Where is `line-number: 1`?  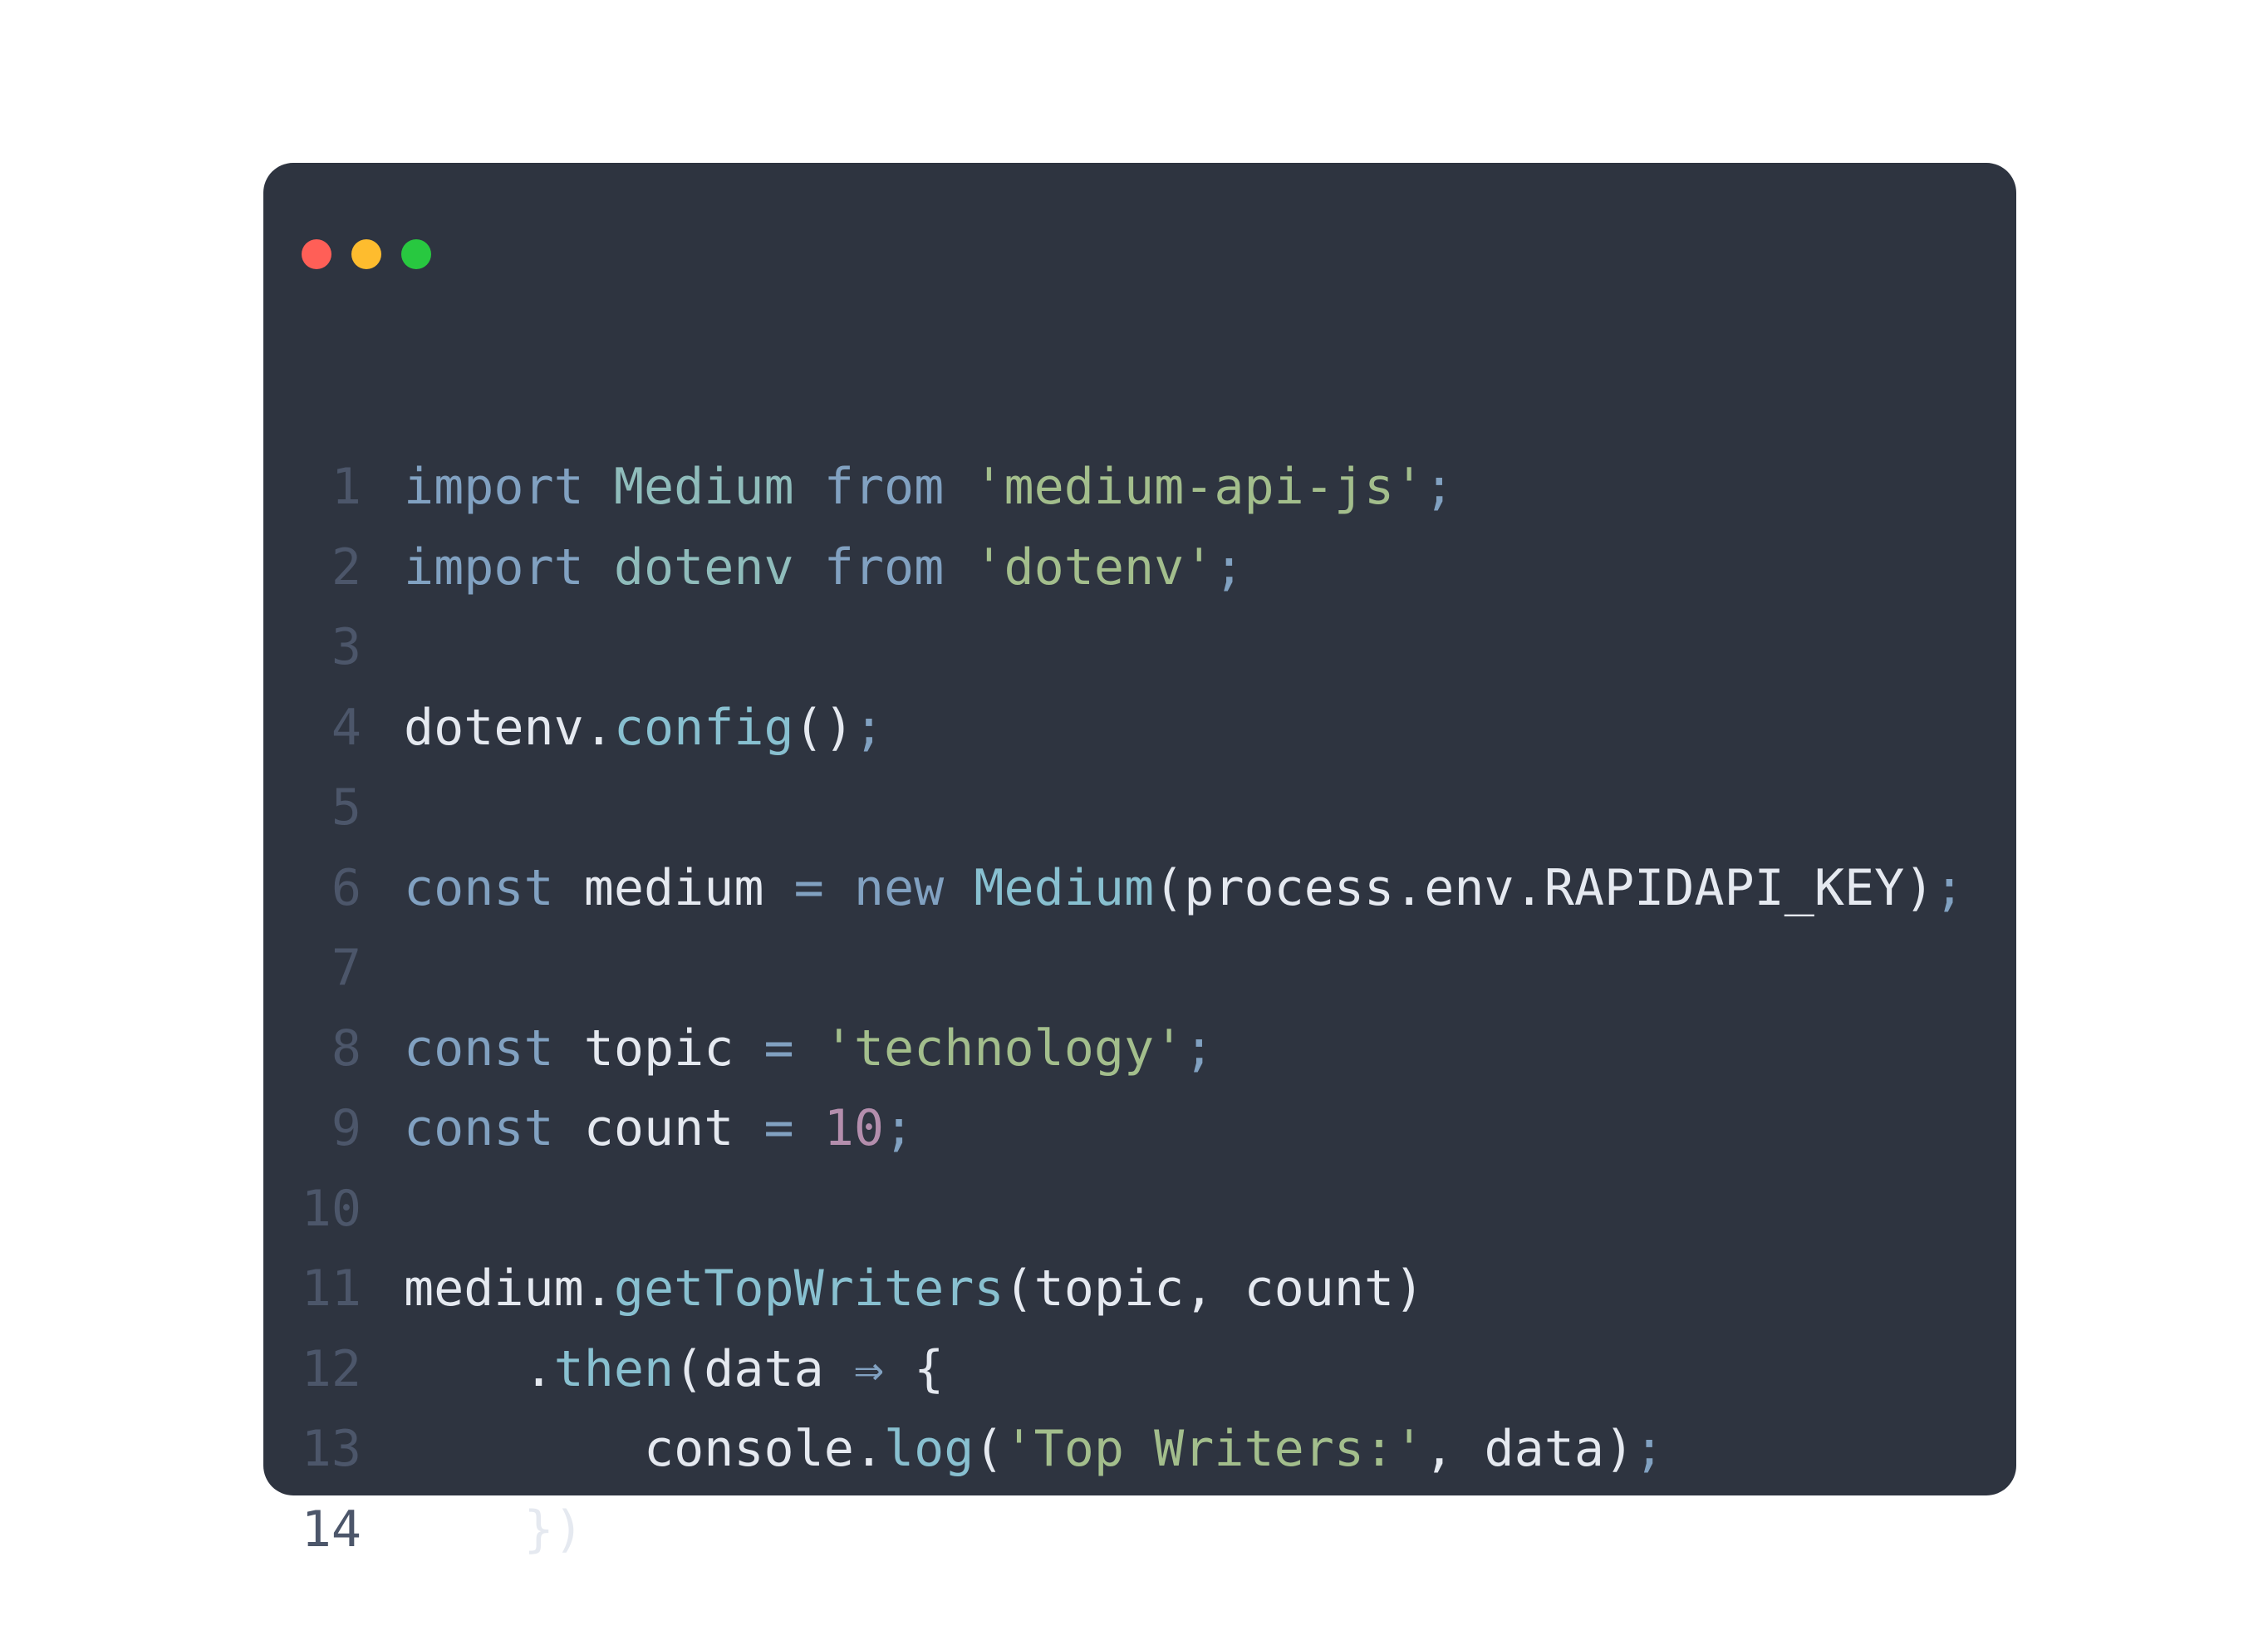
line-number: 1 is located at coordinates (346, 487).